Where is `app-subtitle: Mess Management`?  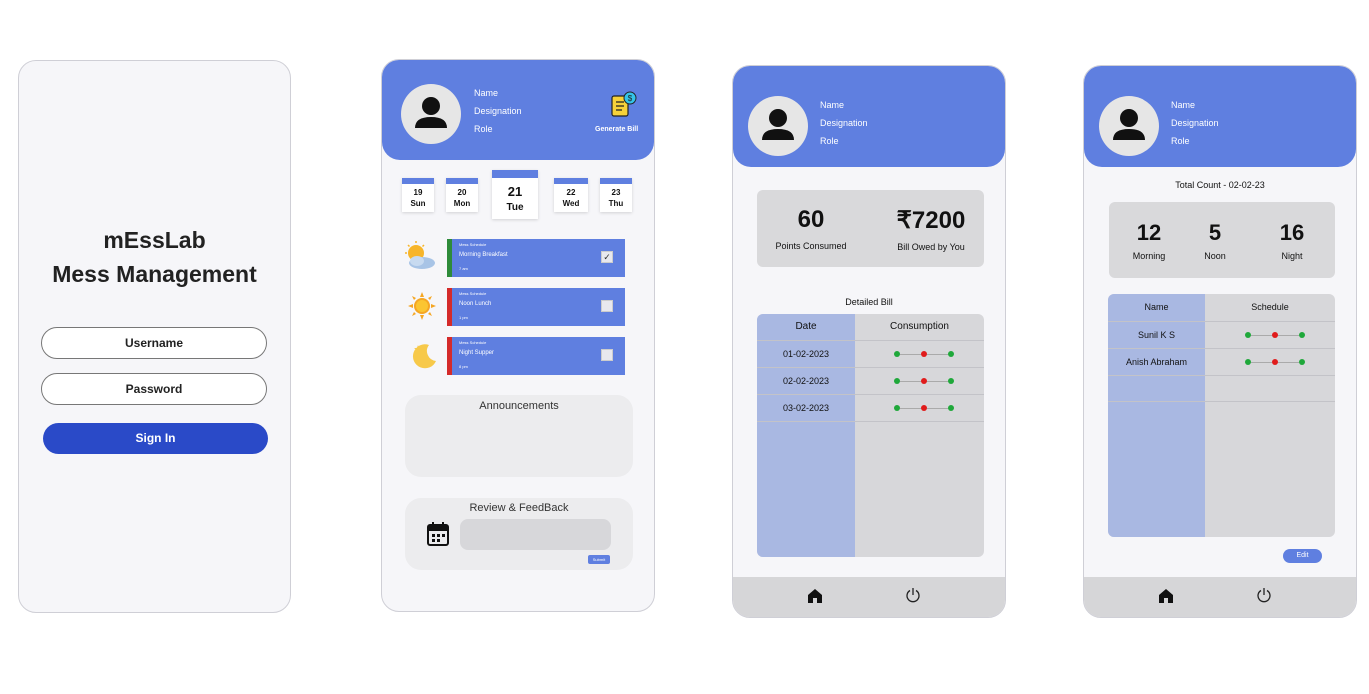
app-subtitle: Mess Management is located at coordinates (154, 274).